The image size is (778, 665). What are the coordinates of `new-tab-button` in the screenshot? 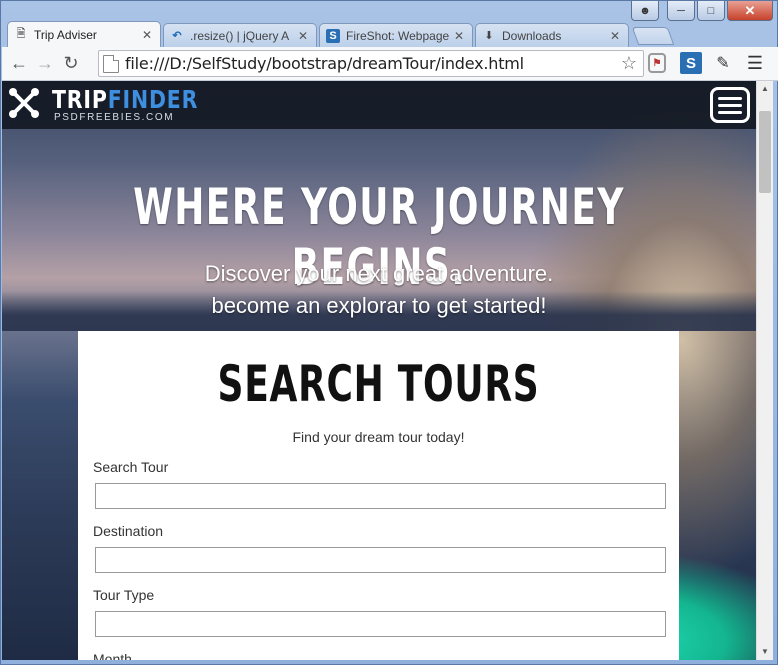 It's located at (653, 36).